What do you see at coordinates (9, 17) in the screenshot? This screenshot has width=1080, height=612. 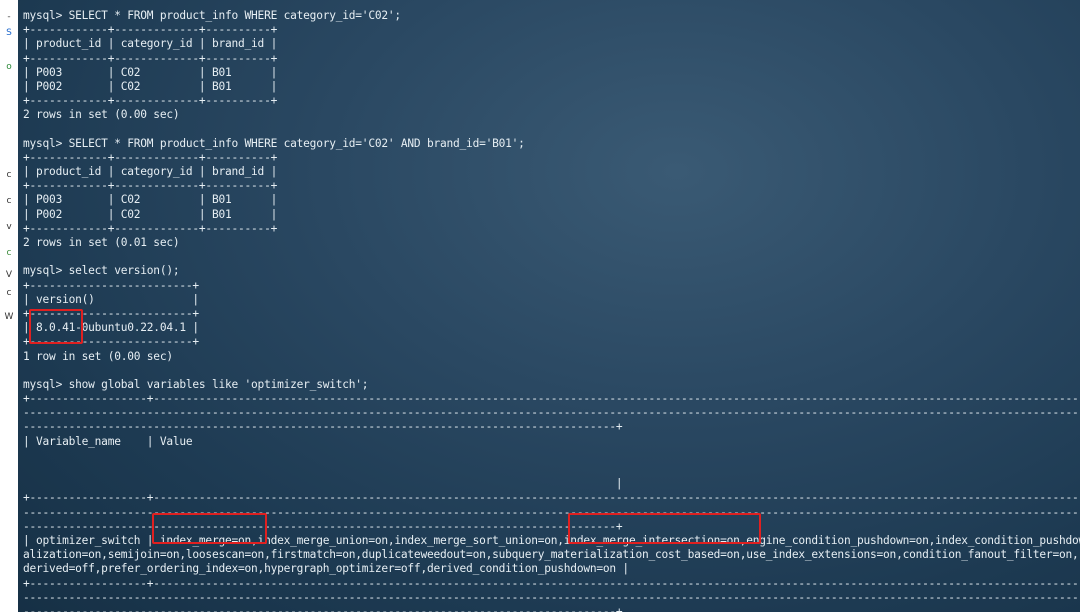 I see `sidebar-glyph: -` at bounding box center [9, 17].